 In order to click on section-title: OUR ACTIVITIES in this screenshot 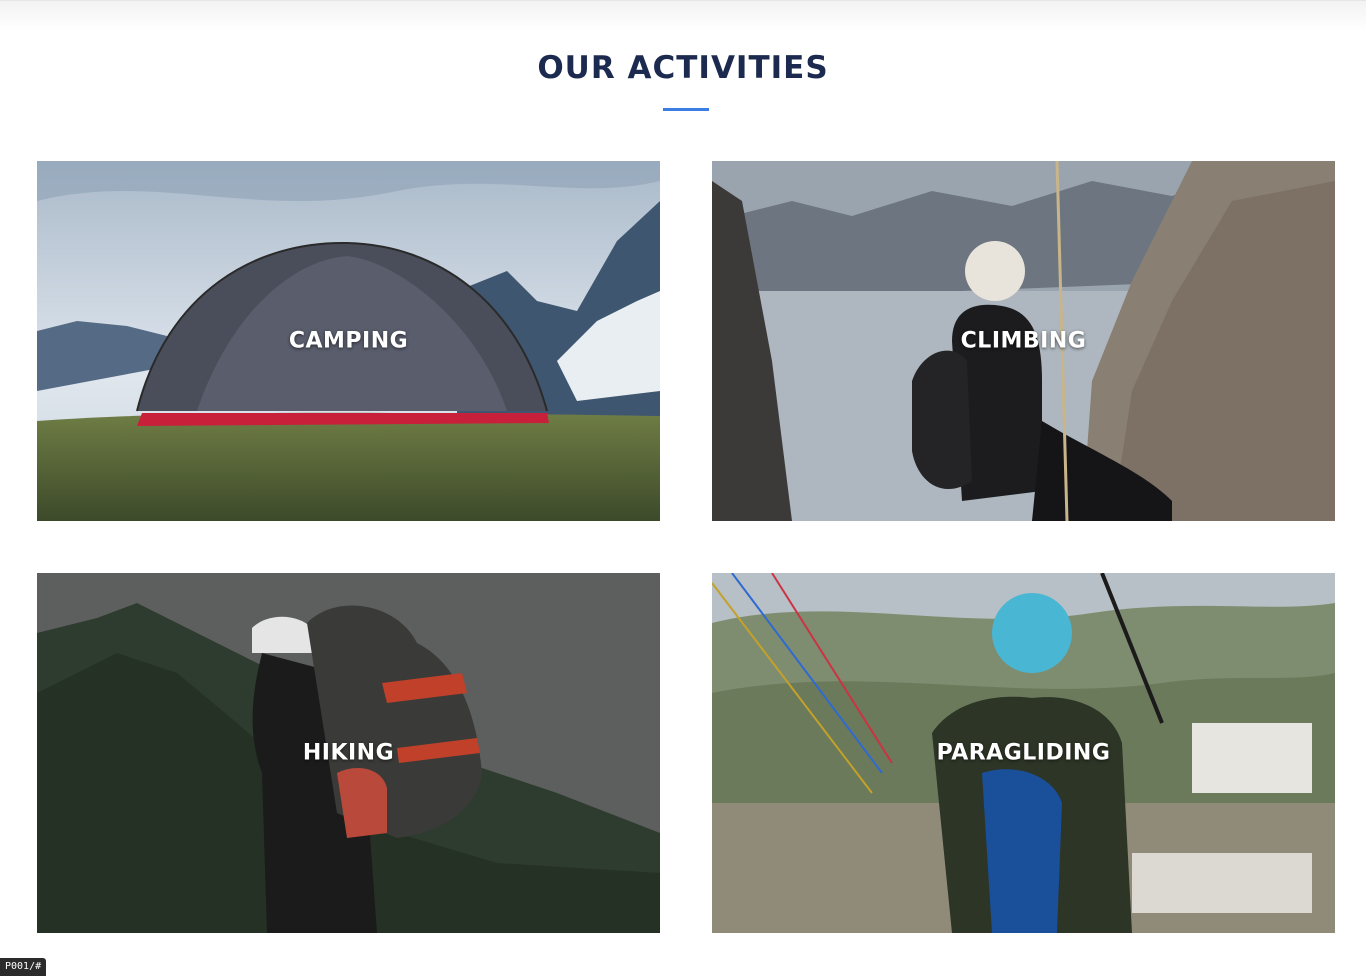, I will do `click(683, 68)`.